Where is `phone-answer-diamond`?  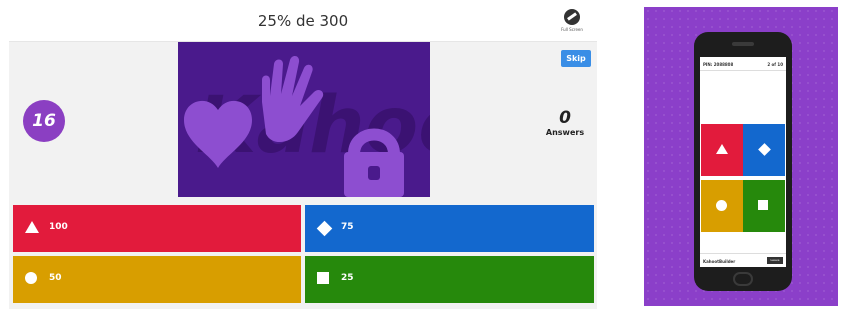
phone-answer-diamond is located at coordinates (764, 150).